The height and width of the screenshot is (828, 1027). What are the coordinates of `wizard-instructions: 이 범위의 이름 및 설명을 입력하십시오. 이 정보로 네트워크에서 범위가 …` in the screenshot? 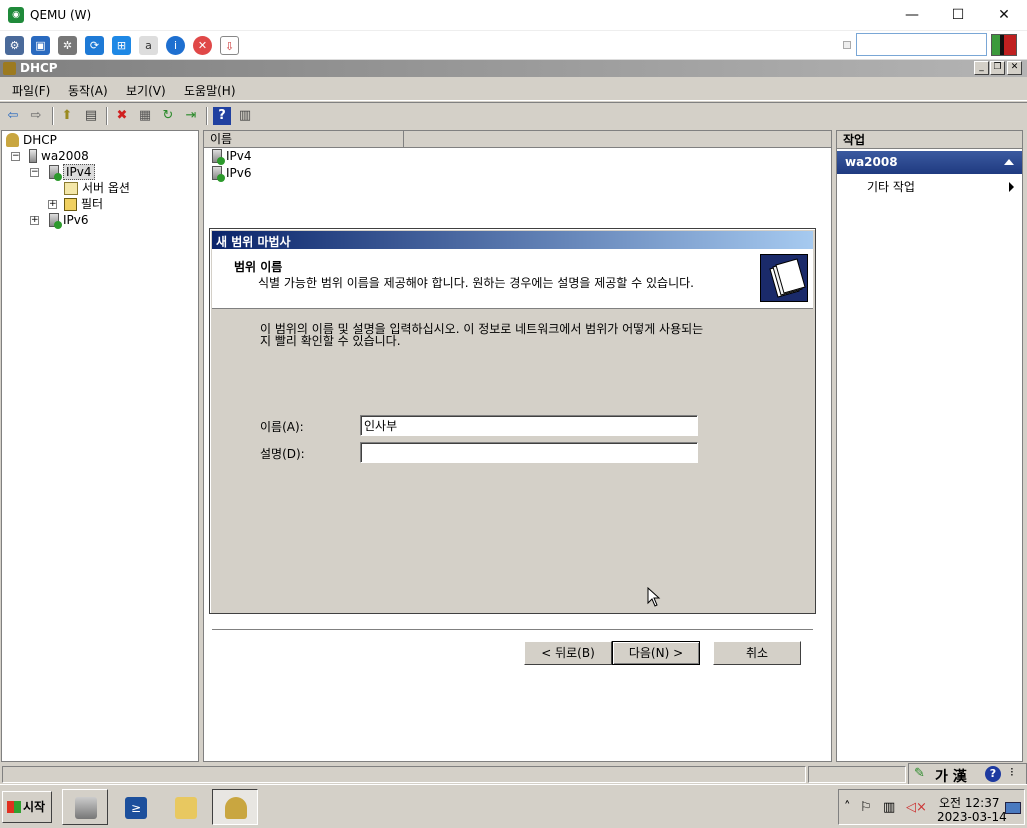 It's located at (482, 335).